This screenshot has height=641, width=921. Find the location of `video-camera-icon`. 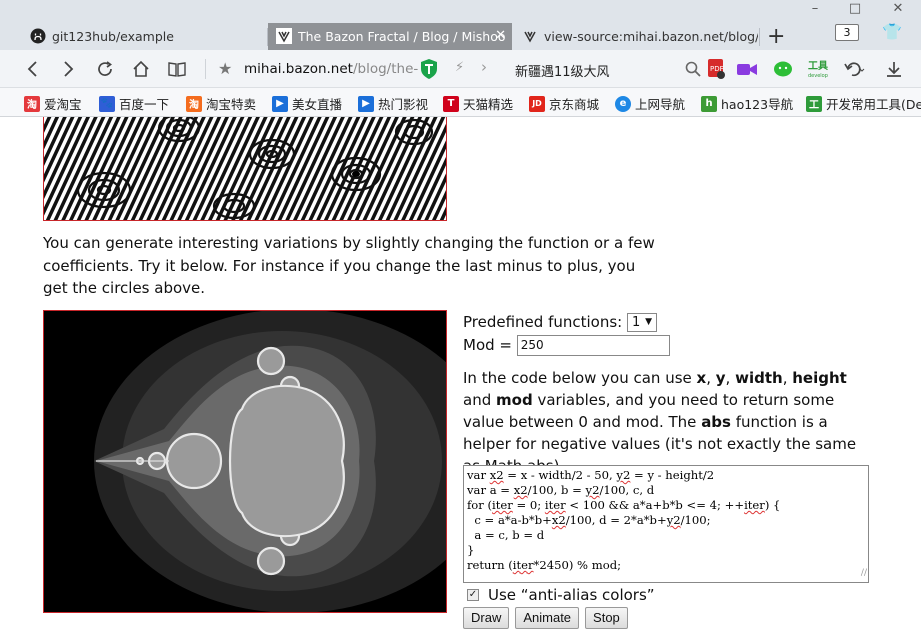

video-camera-icon is located at coordinates (747, 69).